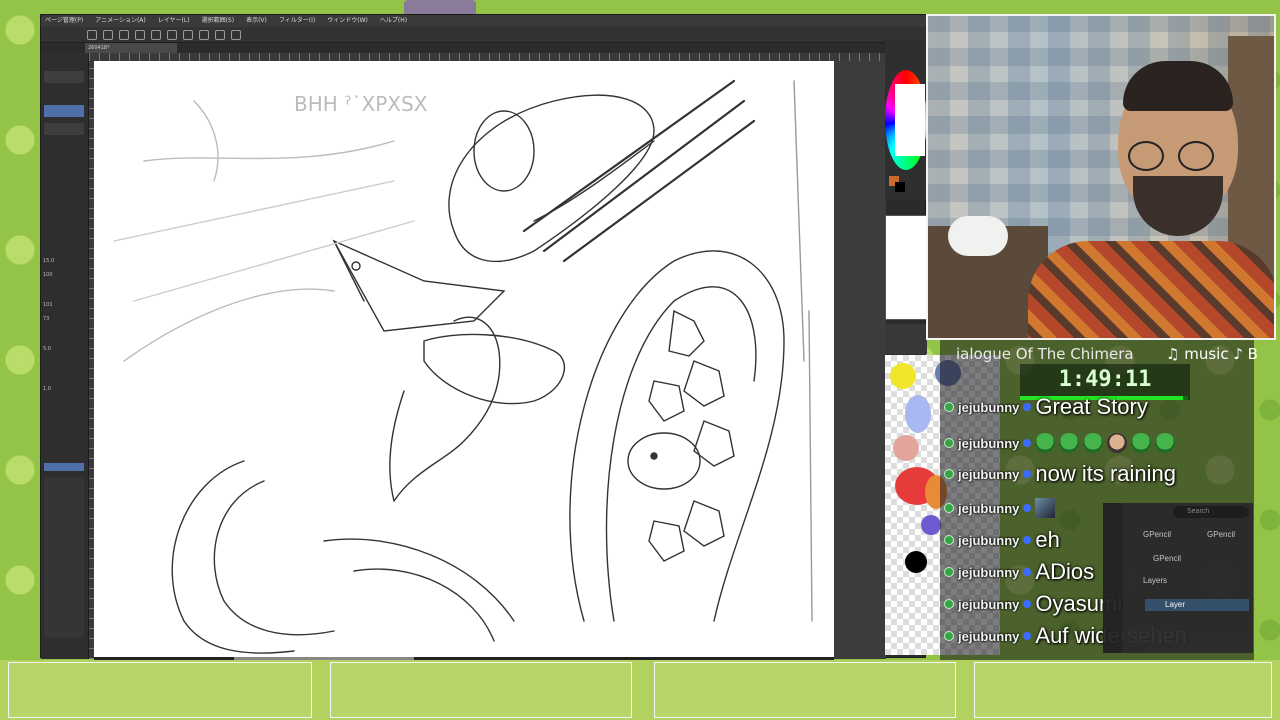  I want to click on undo-icon, so click(140, 34).